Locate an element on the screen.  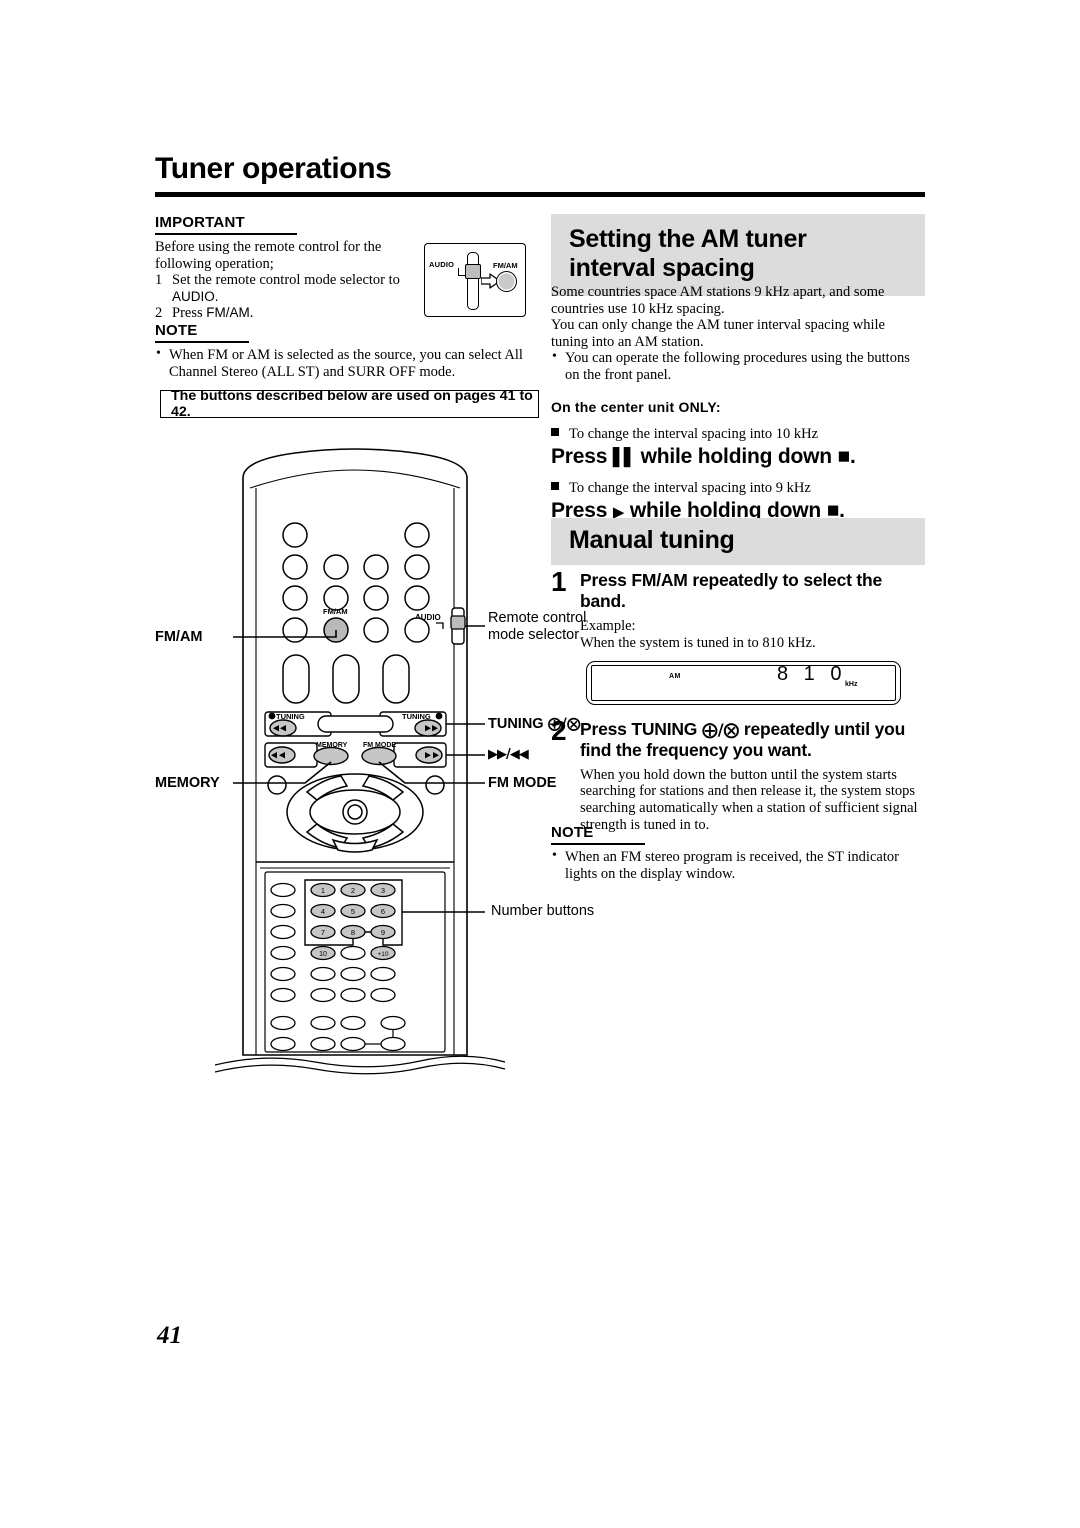
am-sub-1-instruction: Press ▌▌ while holding down ■. is located at coordinates (738, 457).